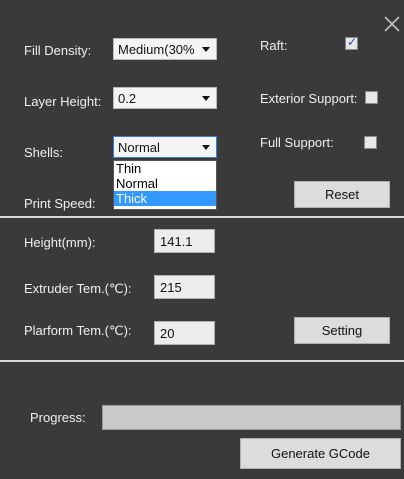 The image size is (404, 479). I want to click on shells-label: Shells:, so click(44, 152).